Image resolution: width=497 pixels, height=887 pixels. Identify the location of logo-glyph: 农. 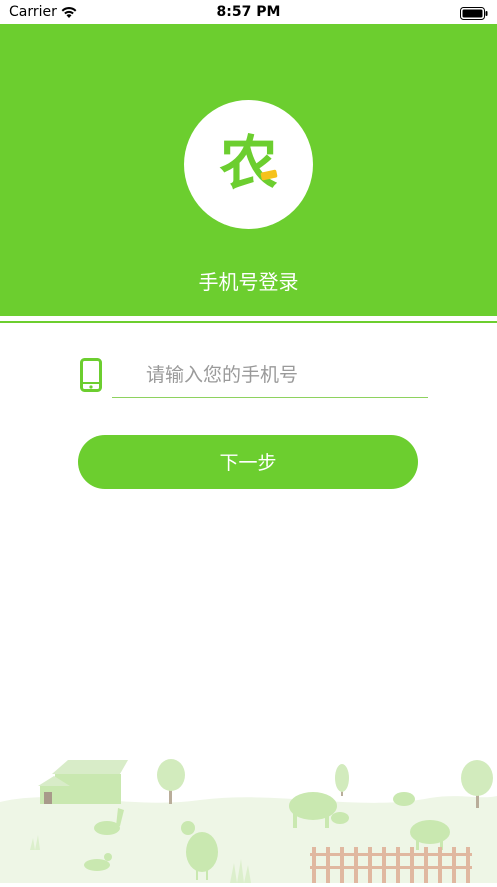
(248, 163).